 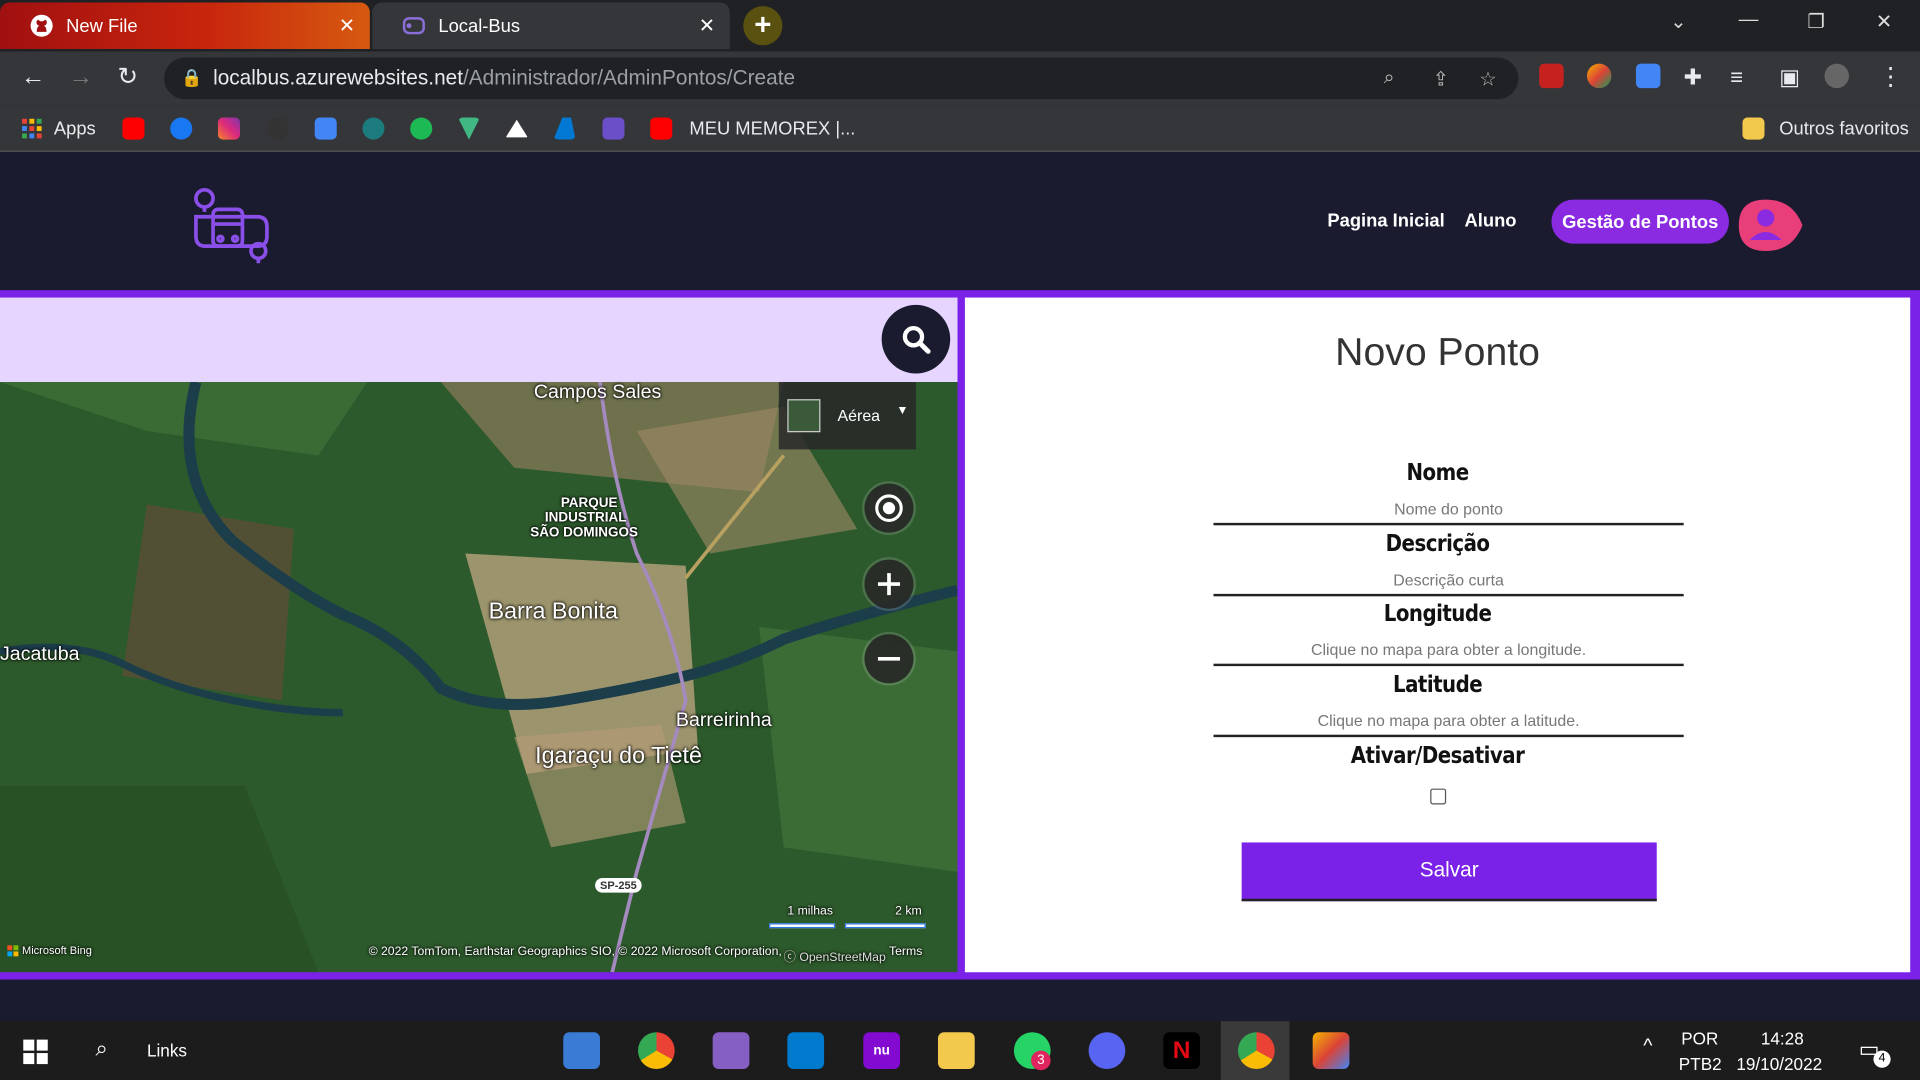 I want to click on discord-icon, so click(x=1107, y=1050).